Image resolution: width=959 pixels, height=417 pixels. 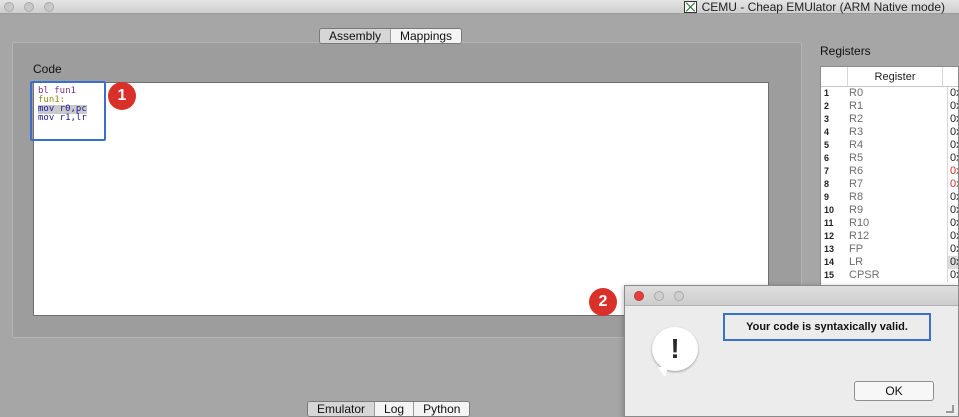 What do you see at coordinates (889, 93) in the screenshot?
I see `register-row: 1 R0 0x` at bounding box center [889, 93].